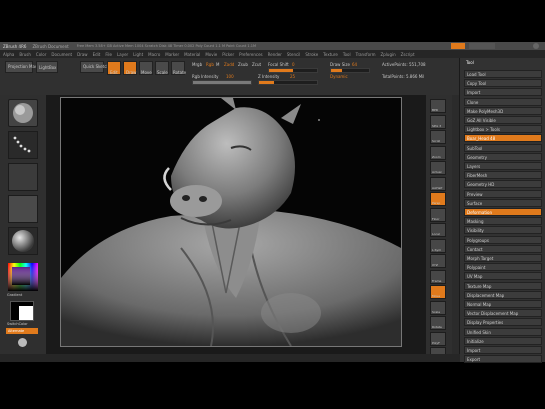  I want to click on menu-item-picker: Picker, so click(228, 54).